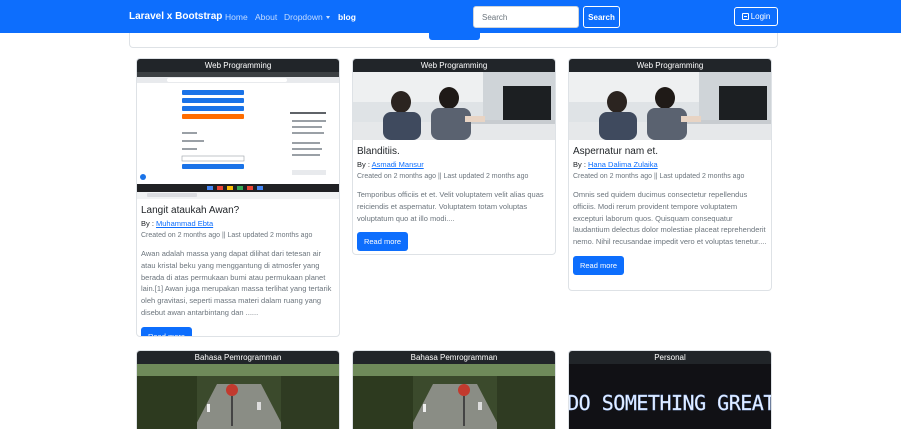  What do you see at coordinates (454, 164) in the screenshot?
I see `post-author-line: By : Asmadi Mansur` at bounding box center [454, 164].